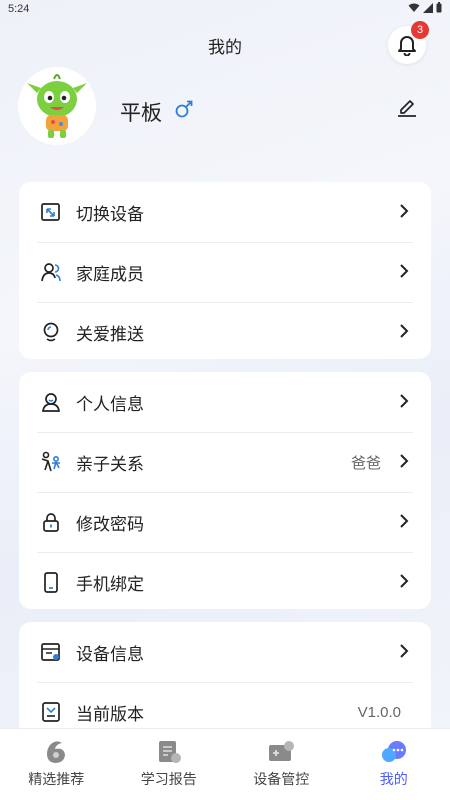 This screenshot has height=800, width=450. What do you see at coordinates (51, 332) in the screenshot?
I see `care-push-icon` at bounding box center [51, 332].